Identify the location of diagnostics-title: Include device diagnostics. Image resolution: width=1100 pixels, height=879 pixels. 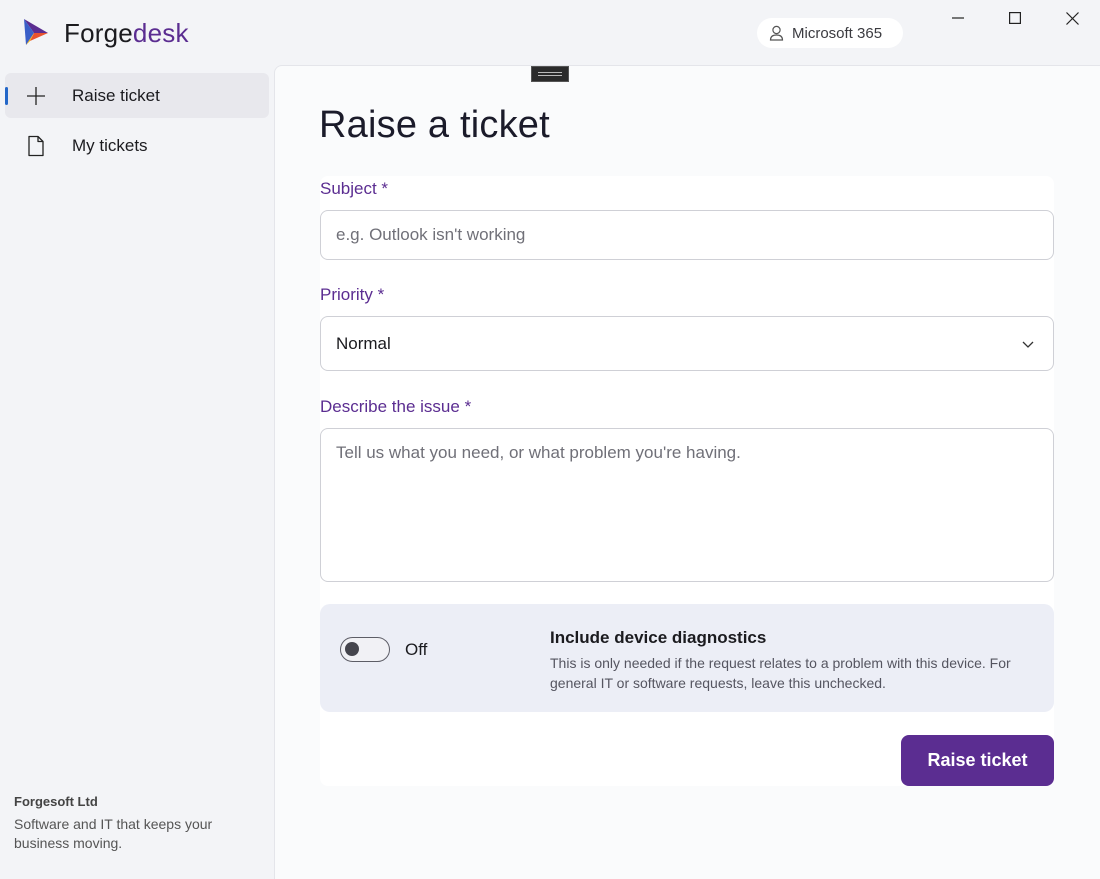
(658, 637).